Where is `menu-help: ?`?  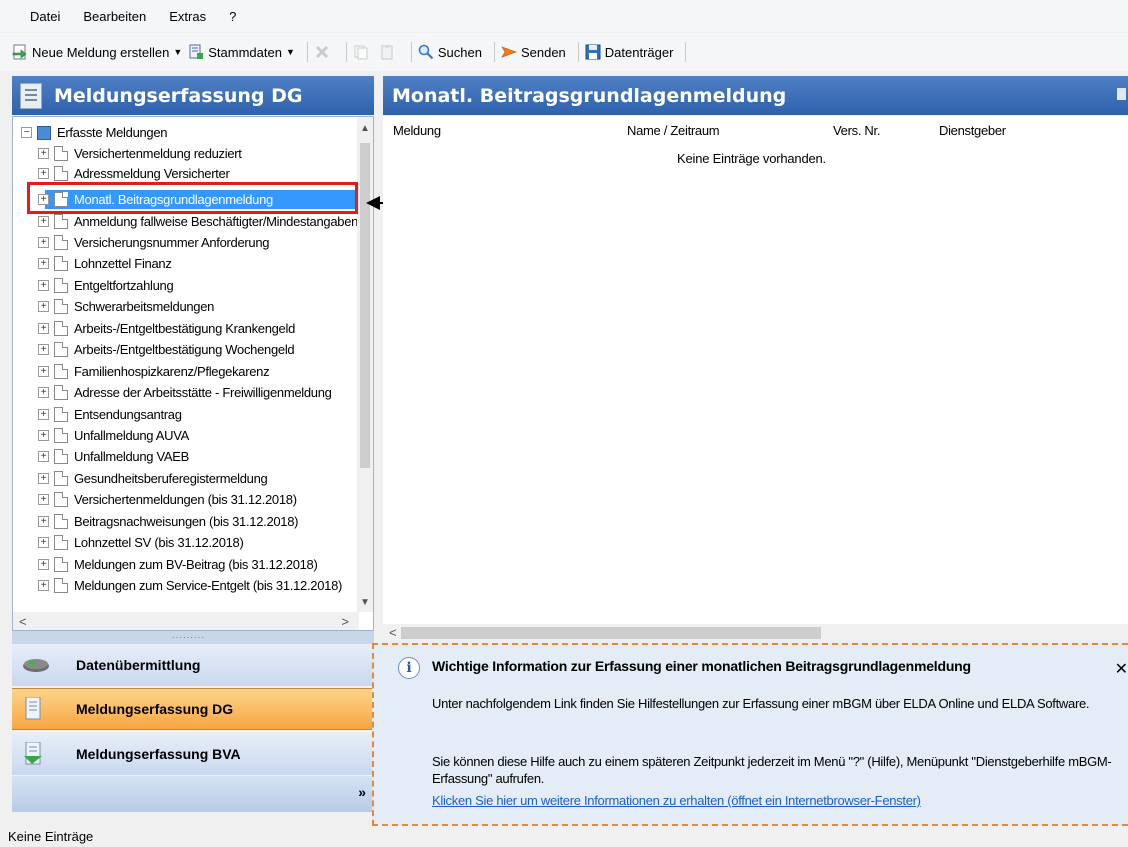
menu-help: ? is located at coordinates (232, 16).